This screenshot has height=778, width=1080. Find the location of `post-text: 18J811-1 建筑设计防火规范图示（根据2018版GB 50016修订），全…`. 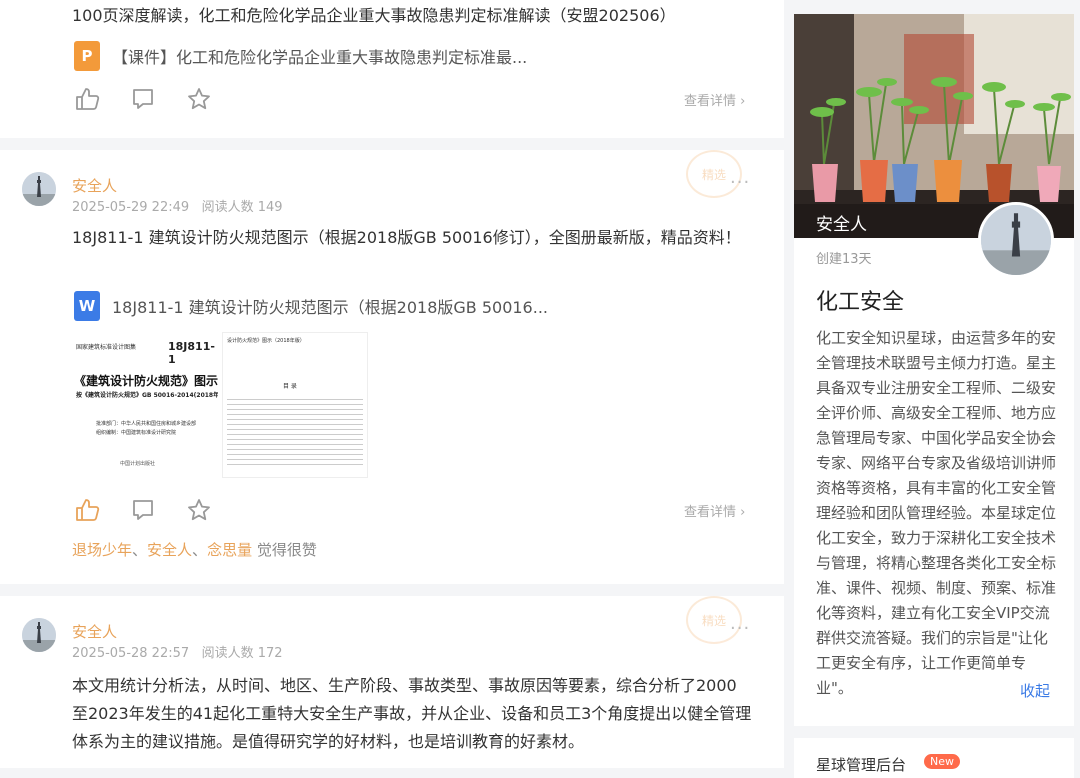

post-text: 18J811-1 建筑设计防火规范图示（根据2018版GB 50016修订），全… is located at coordinates (406, 237).